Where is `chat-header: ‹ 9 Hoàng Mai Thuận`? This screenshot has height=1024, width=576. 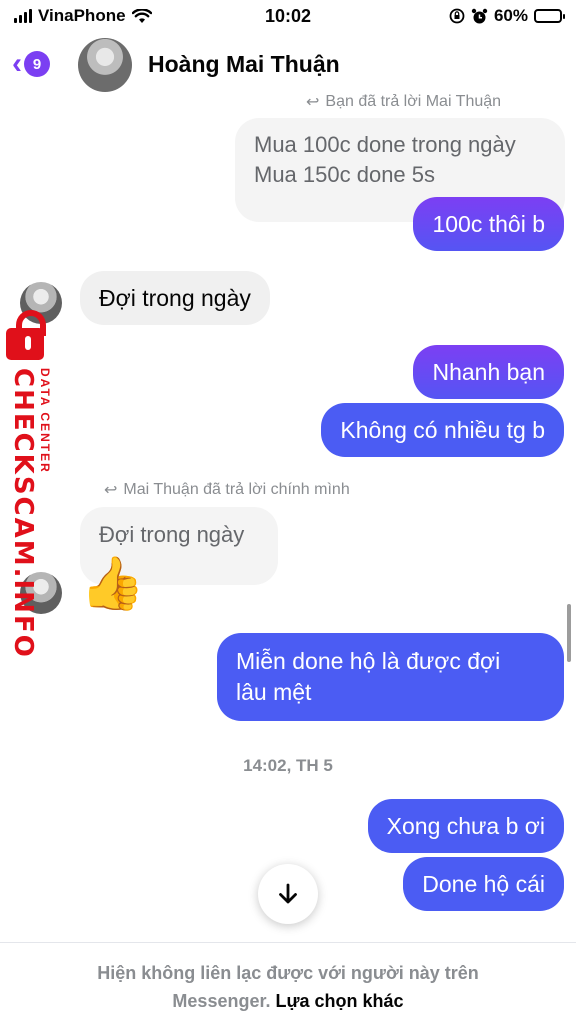
chat-header: ‹ 9 Hoàng Mai Thuận is located at coordinates (288, 65).